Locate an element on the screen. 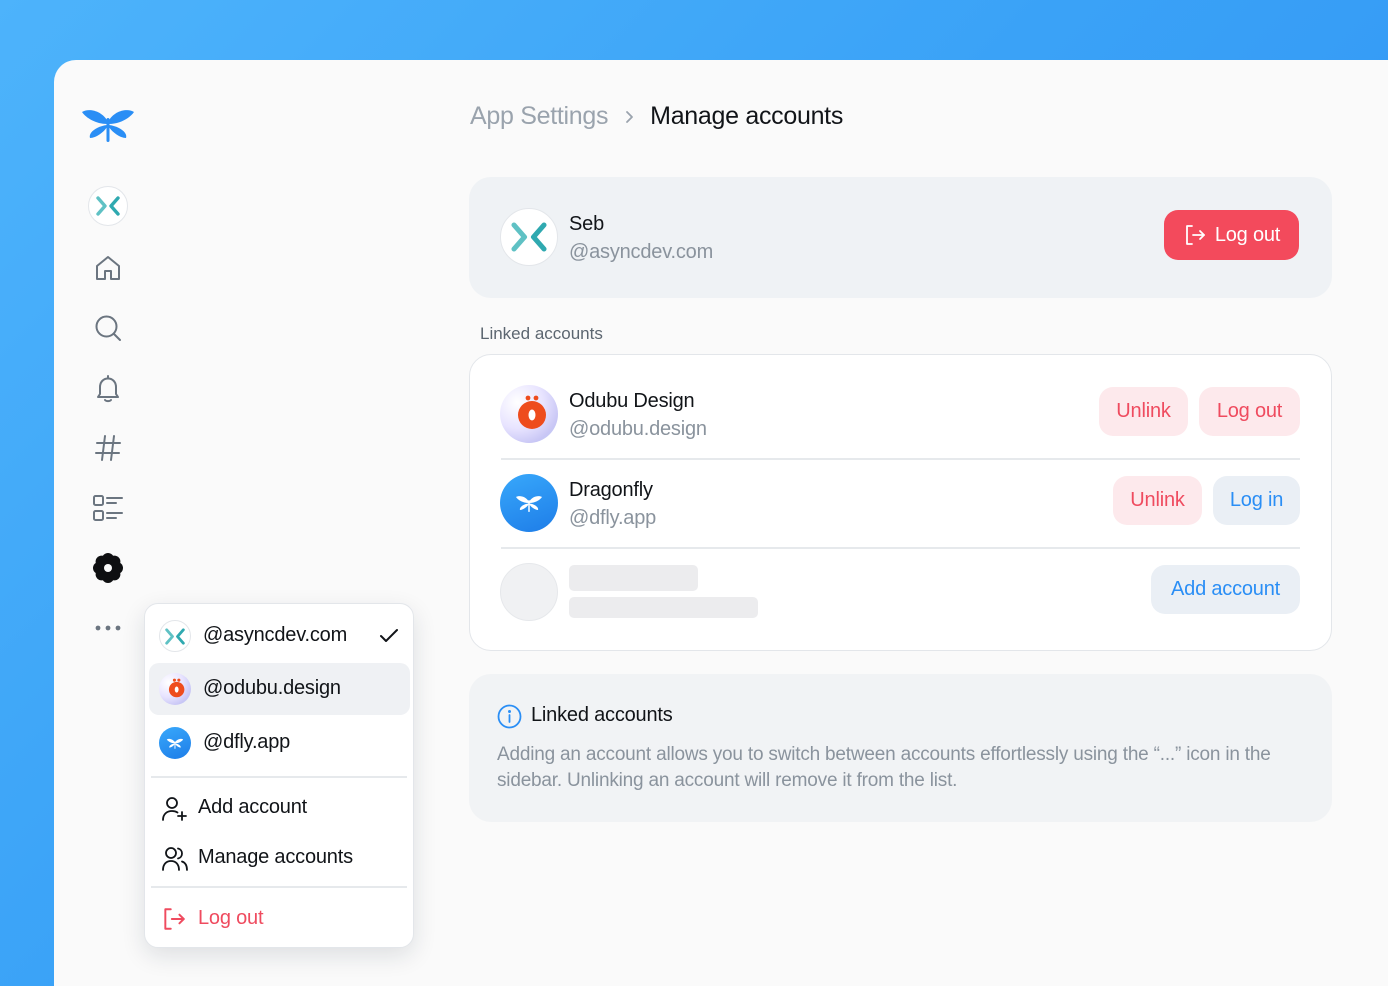  menu-account-handle: @asyncdev.com is located at coordinates (275, 635).